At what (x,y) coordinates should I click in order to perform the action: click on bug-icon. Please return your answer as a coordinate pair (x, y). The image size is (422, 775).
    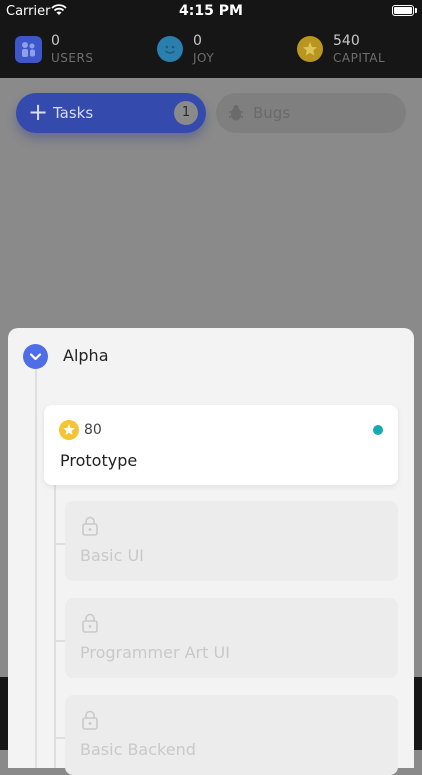
    Looking at the image, I should click on (236, 113).